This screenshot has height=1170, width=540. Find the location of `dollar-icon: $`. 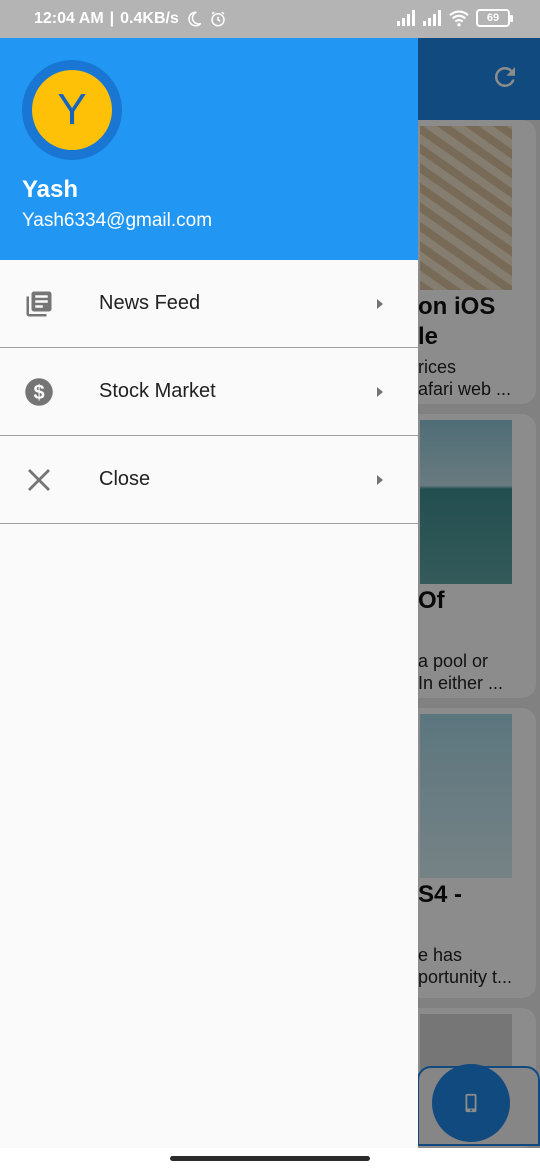

dollar-icon: $ is located at coordinates (39, 391).